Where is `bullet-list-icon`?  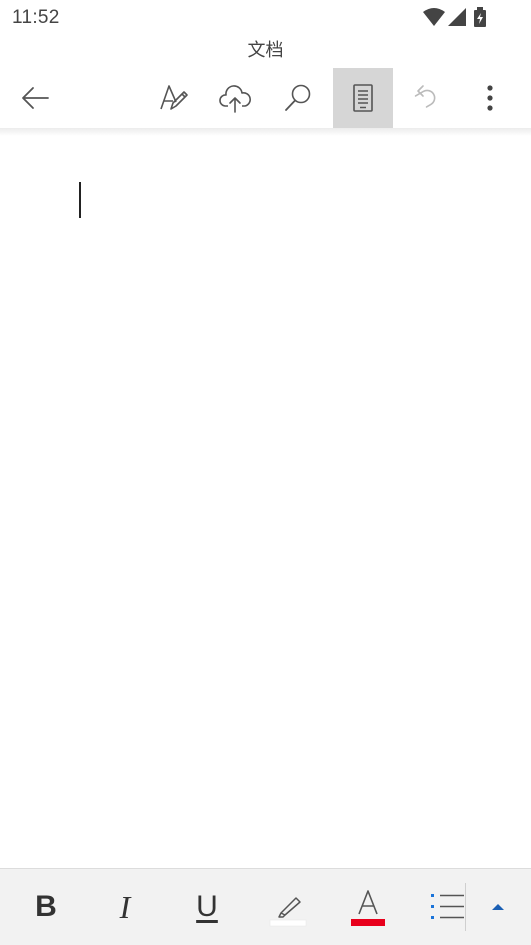 bullet-list-icon is located at coordinates (447, 906).